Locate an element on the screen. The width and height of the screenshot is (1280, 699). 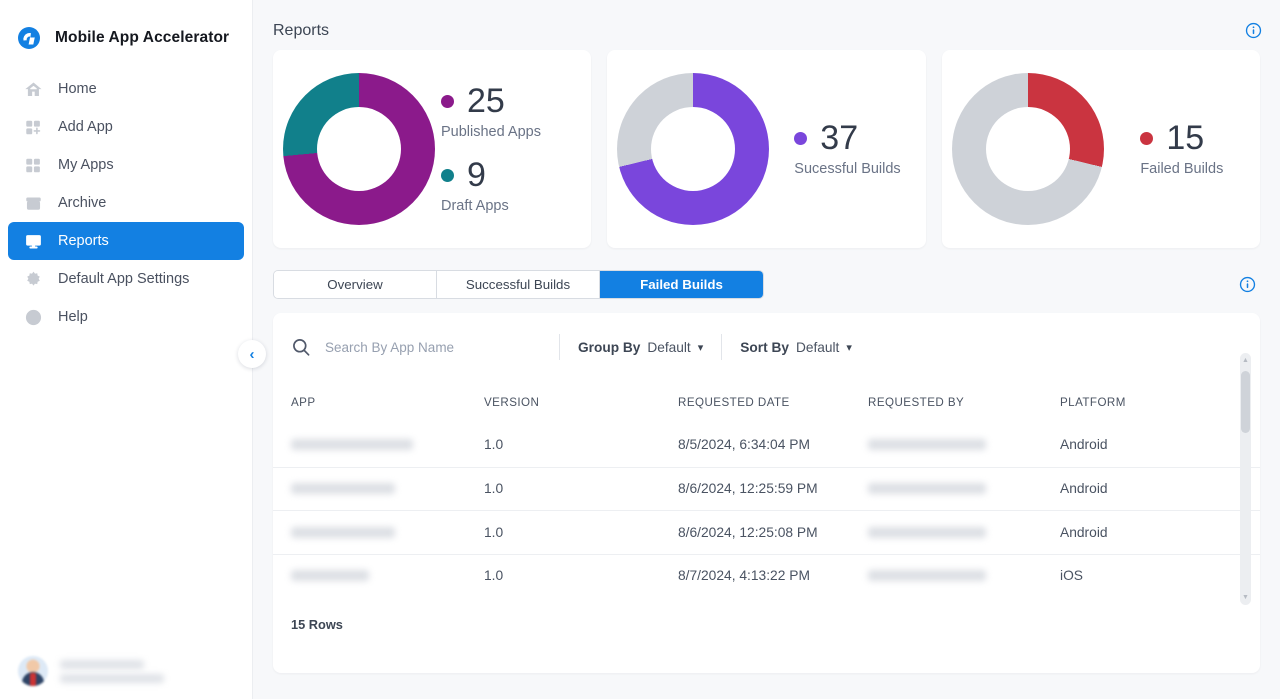
search-box is located at coordinates (416, 347).